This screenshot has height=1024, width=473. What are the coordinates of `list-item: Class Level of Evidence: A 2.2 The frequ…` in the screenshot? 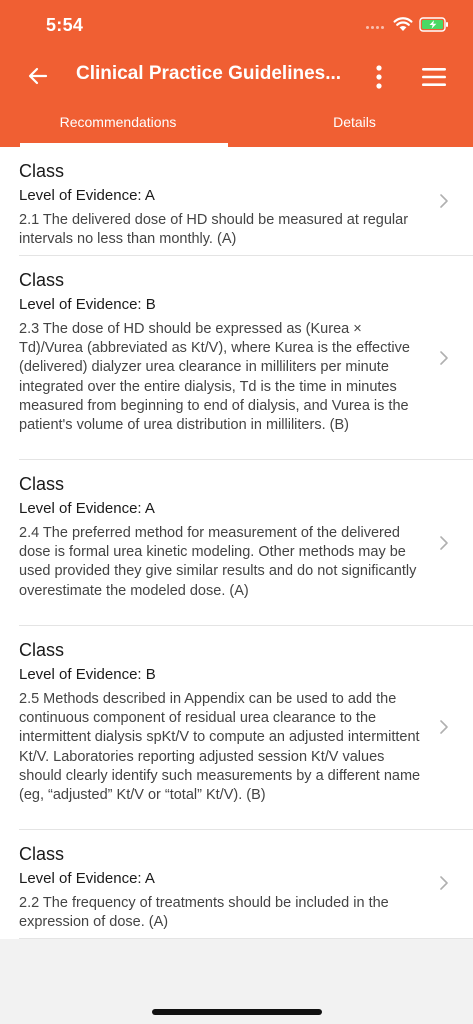 It's located at (236, 884).